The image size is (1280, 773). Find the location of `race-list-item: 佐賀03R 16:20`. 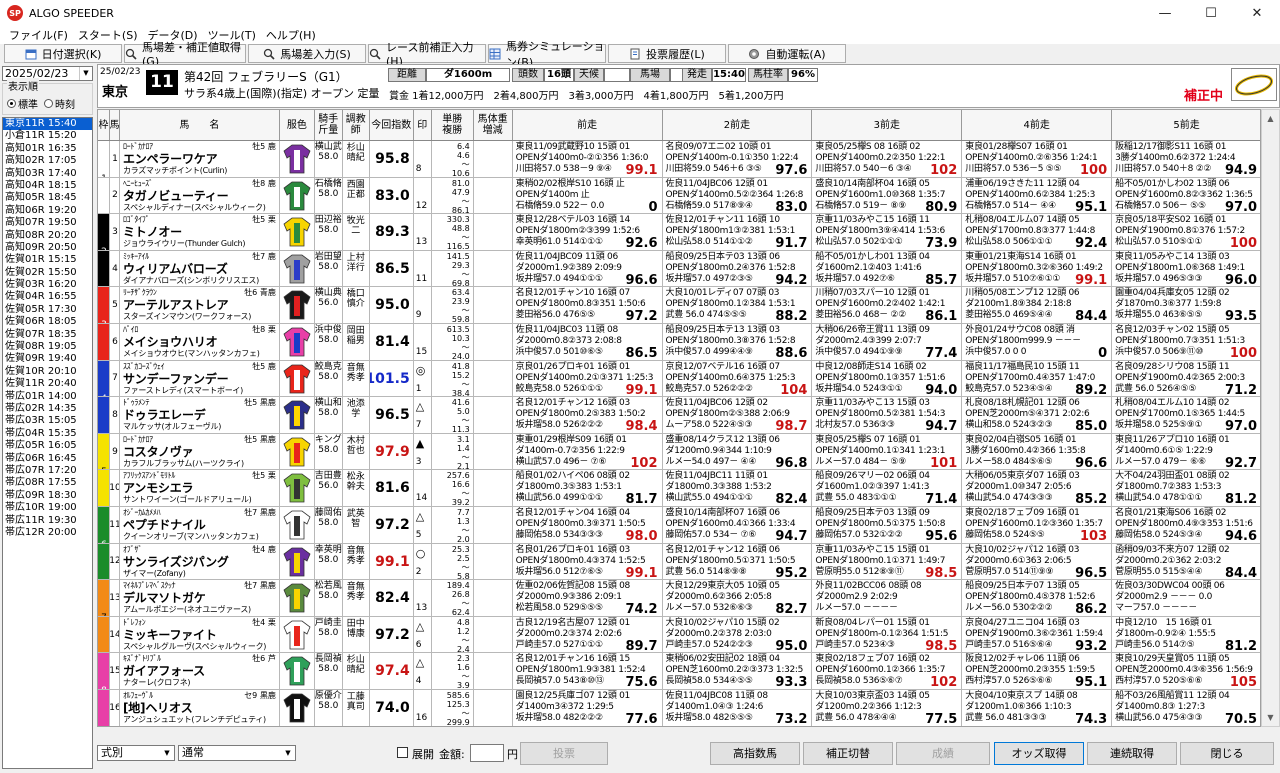

race-list-item: 佐賀03R 16:20 is located at coordinates (47, 285).